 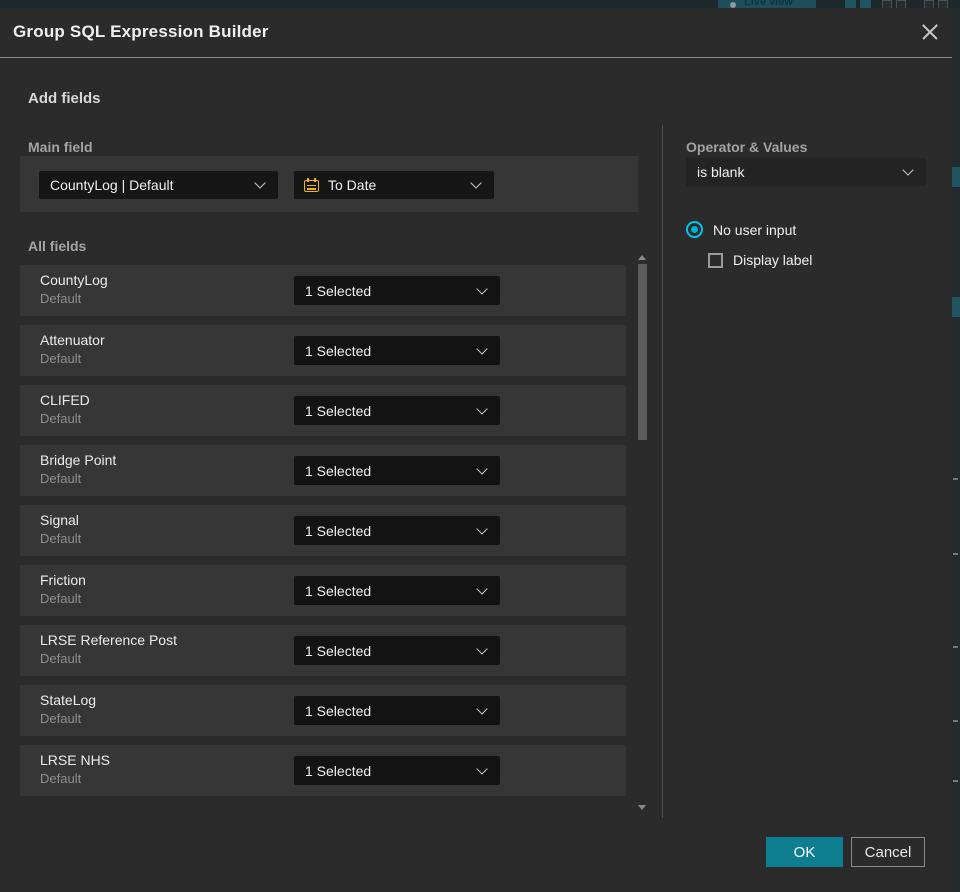 What do you see at coordinates (956, 450) in the screenshot?
I see `background-app-right-strip` at bounding box center [956, 450].